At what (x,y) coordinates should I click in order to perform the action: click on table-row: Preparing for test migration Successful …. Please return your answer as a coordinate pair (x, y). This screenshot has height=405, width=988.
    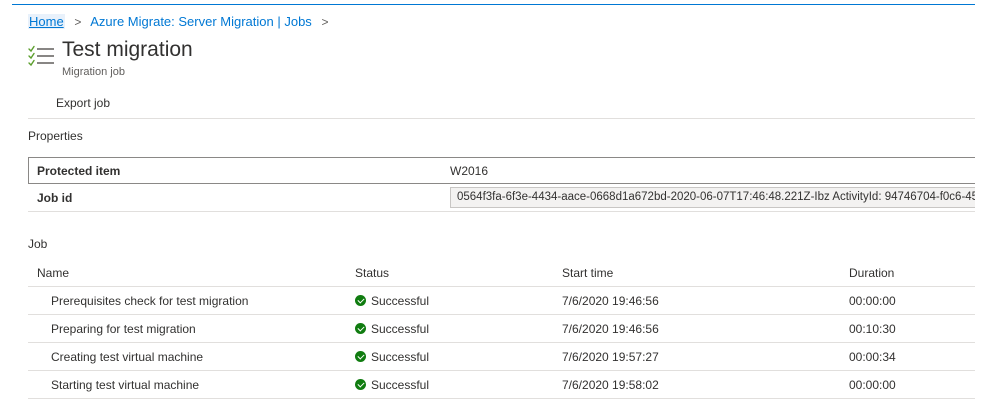
    Looking at the image, I should click on (501, 329).